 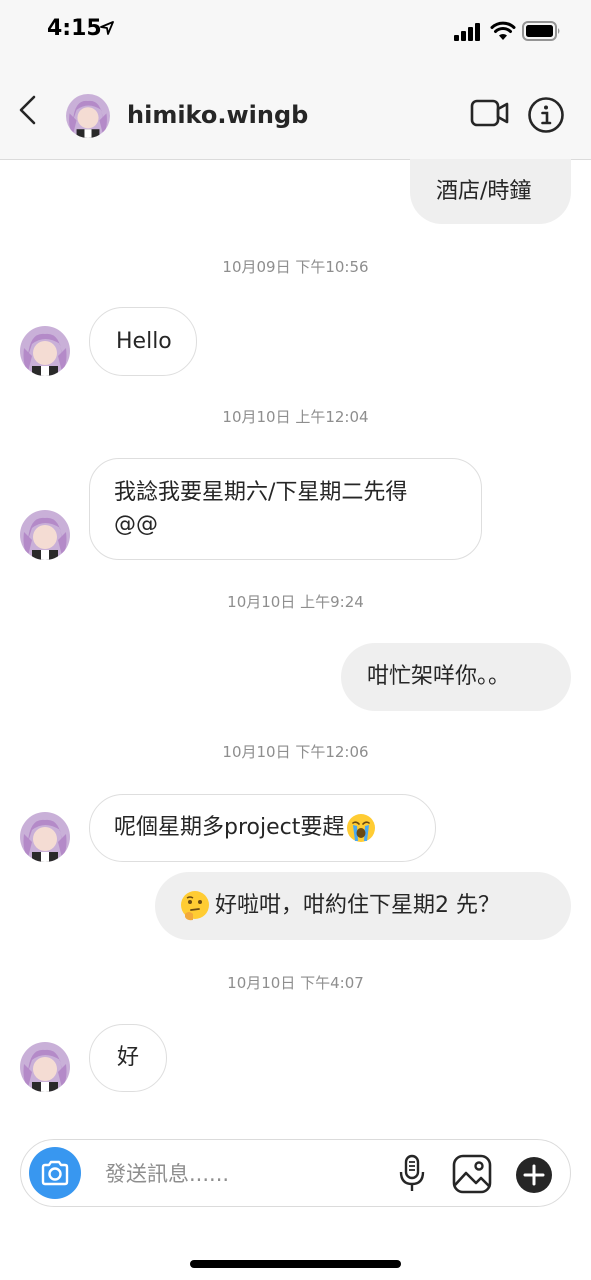 I want to click on message-text: 酒店/時鐘, so click(x=484, y=191).